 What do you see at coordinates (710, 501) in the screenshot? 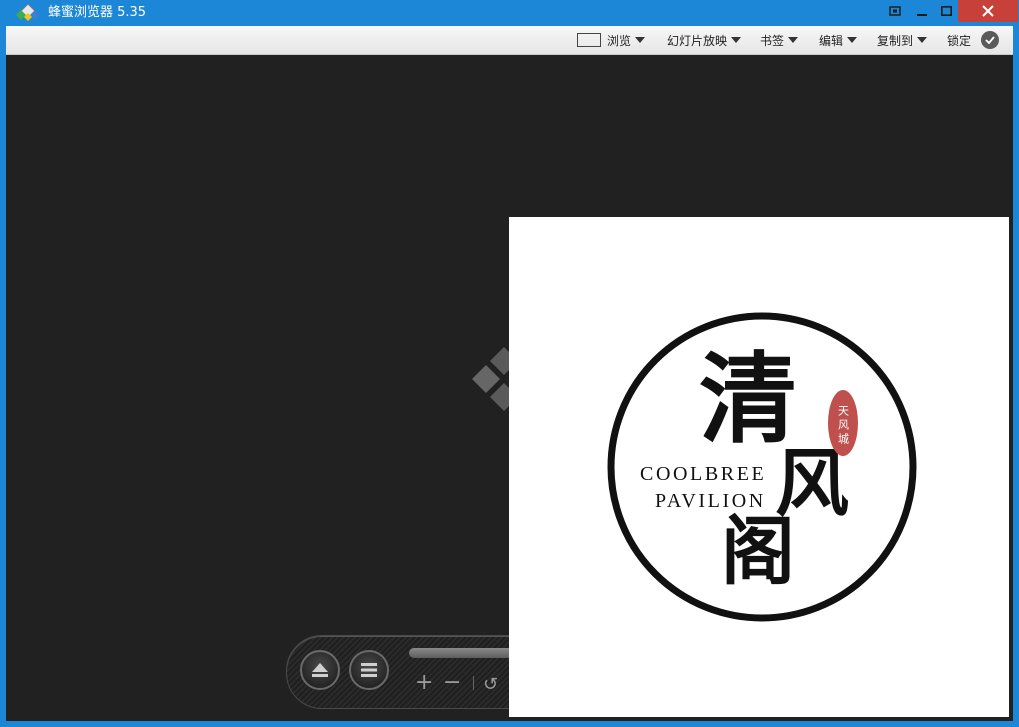
I see `english-name-line-2: PAVILION` at bounding box center [710, 501].